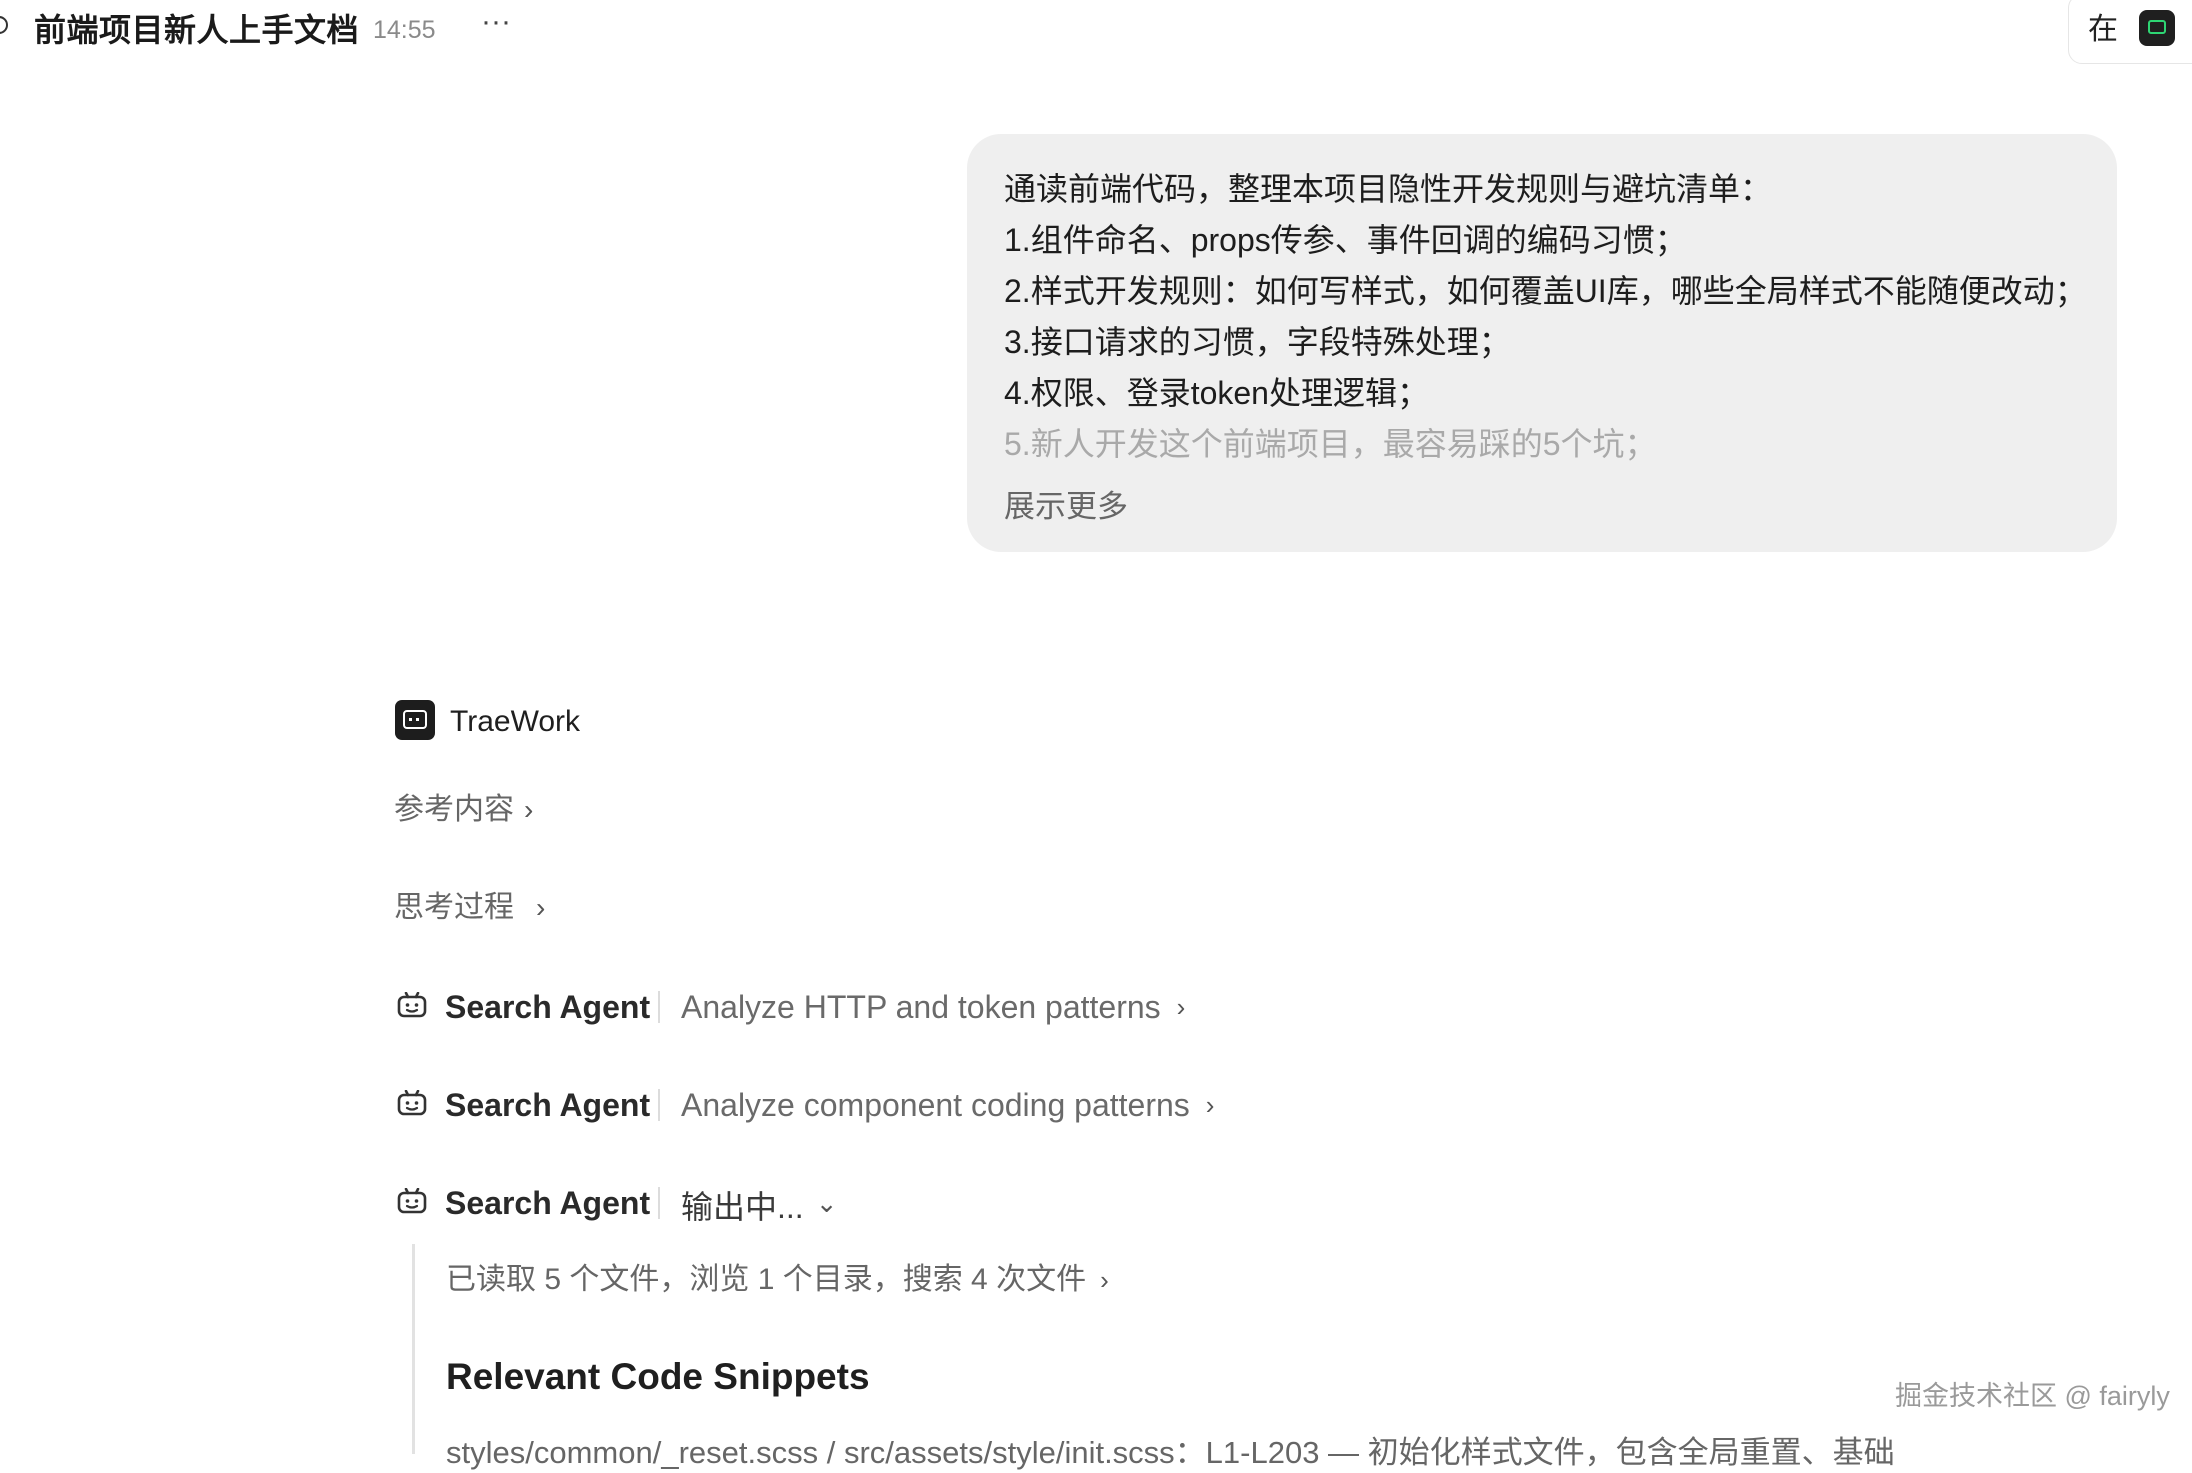 This screenshot has width=2192, height=1473. I want to click on traework-app-icon, so click(2157, 28).